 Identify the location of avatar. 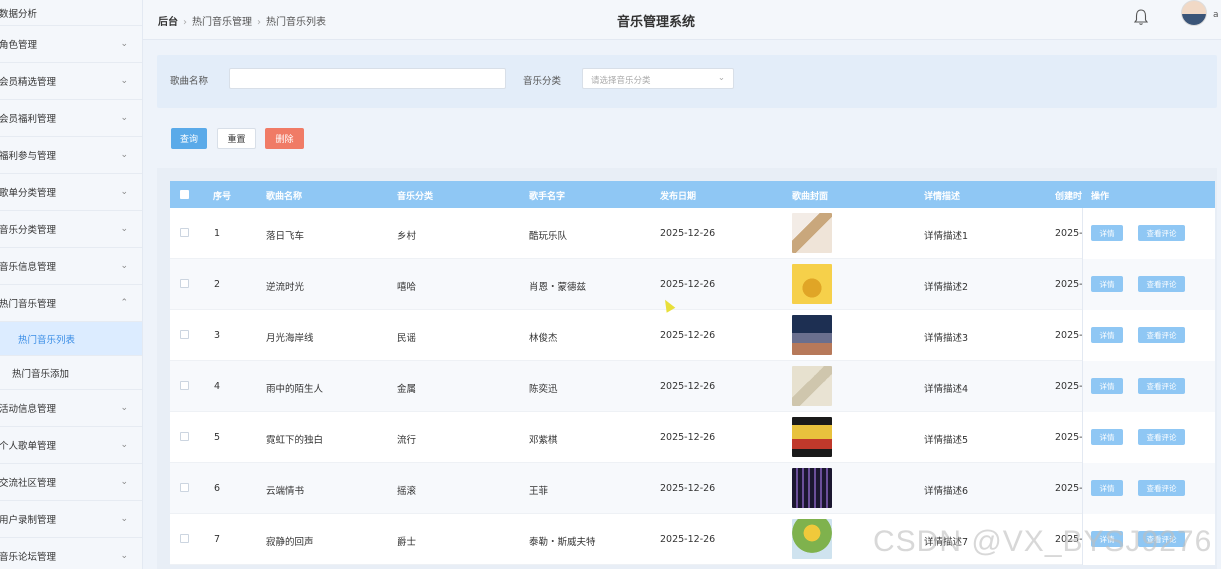
(1194, 13).